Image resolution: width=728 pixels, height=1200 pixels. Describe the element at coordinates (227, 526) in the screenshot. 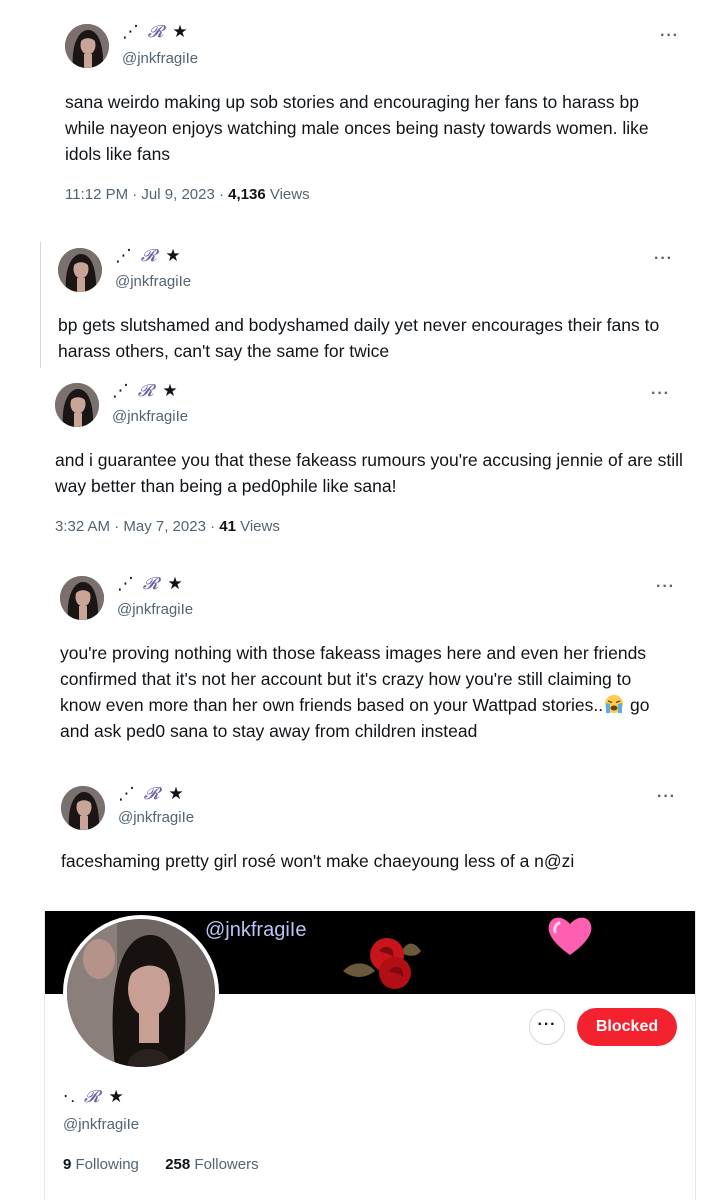

I see `views-count: 41` at that location.